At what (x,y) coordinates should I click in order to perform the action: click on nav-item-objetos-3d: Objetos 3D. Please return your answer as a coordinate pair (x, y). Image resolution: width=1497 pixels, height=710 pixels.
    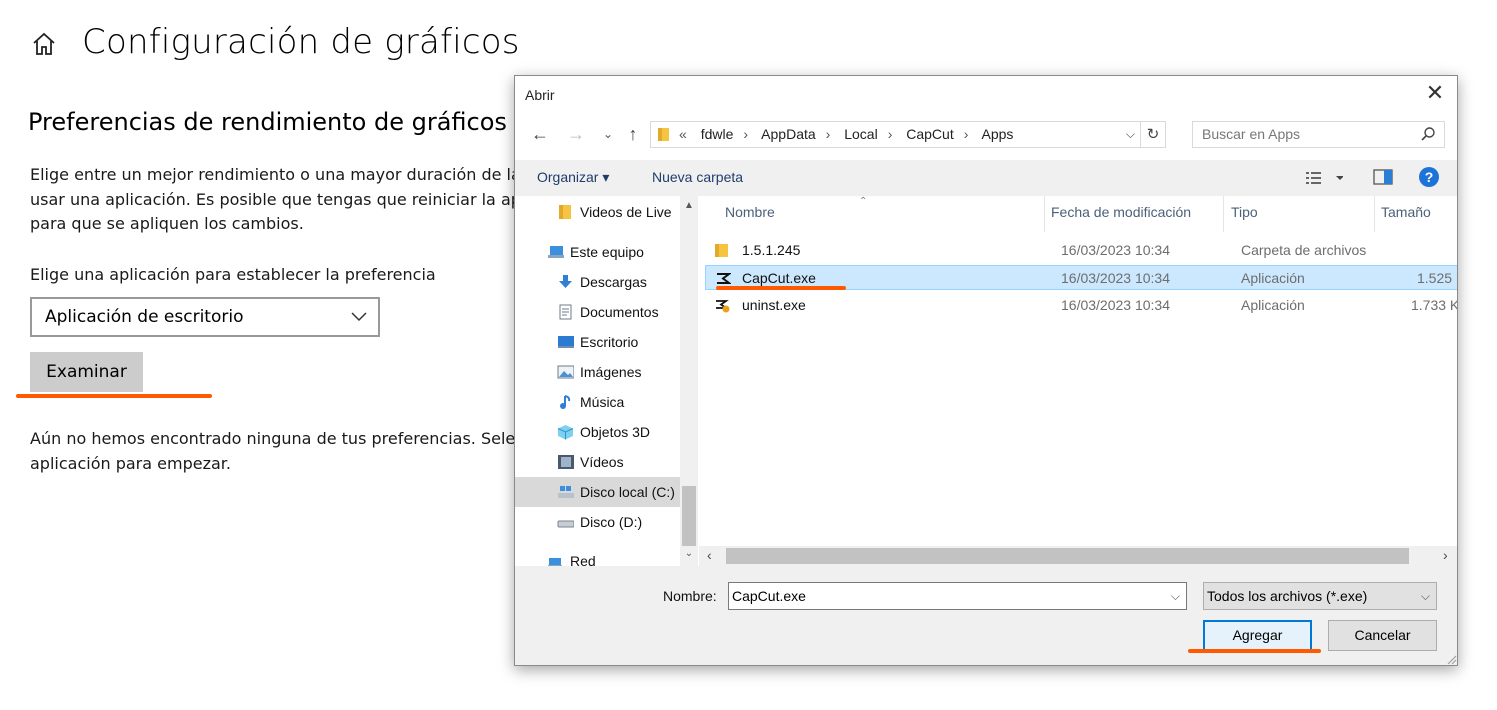
    Looking at the image, I should click on (597, 432).